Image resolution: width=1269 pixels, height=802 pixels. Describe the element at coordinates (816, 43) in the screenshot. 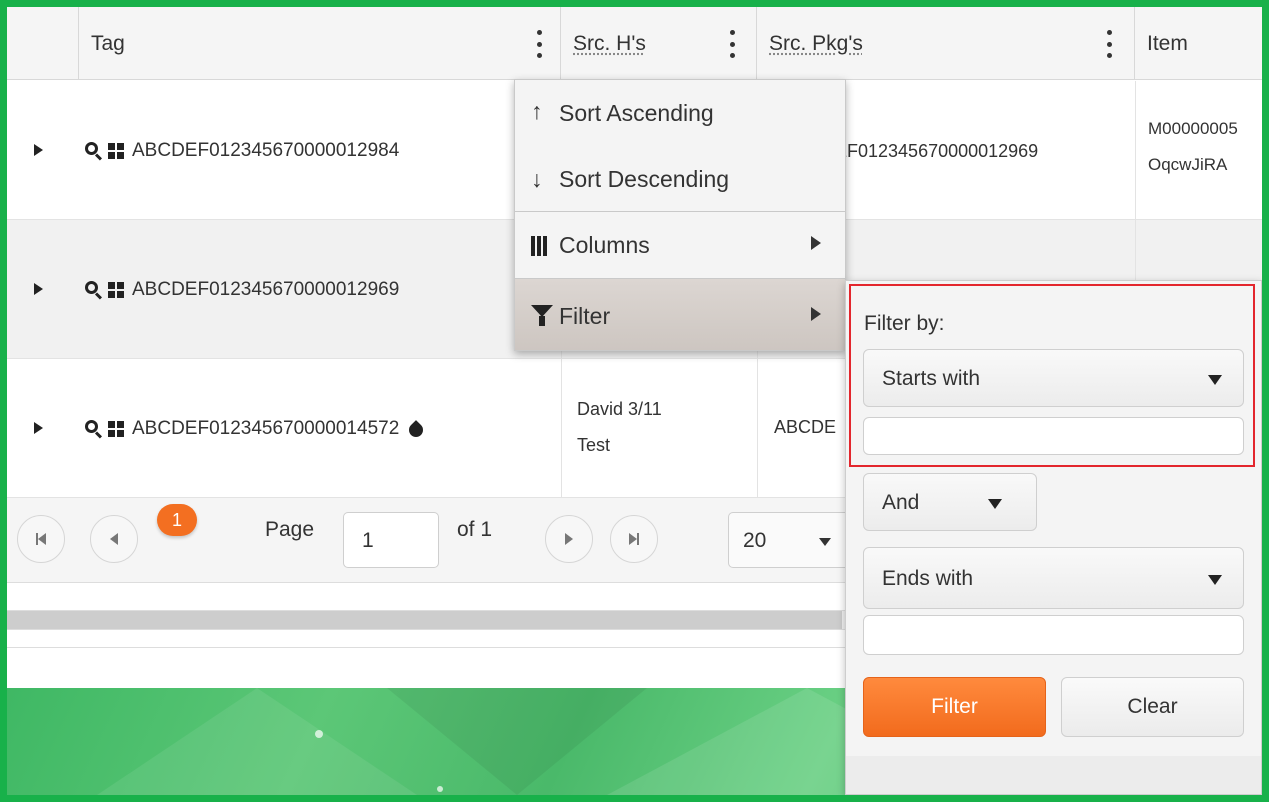

I see `header-src-pkgs-label: Src. Pkg's` at that location.